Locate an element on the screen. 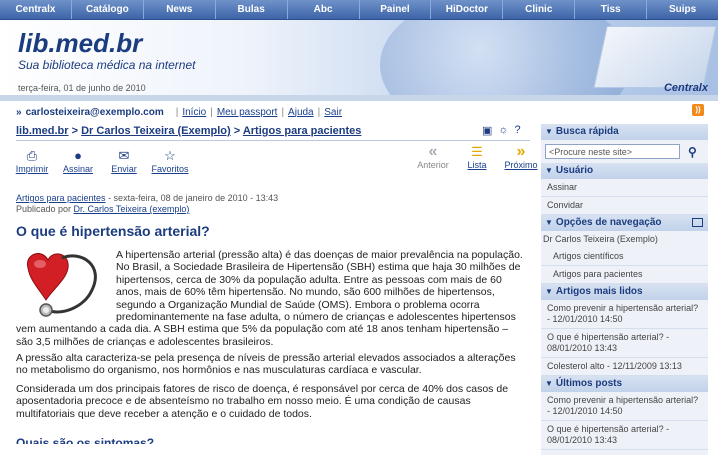 This screenshot has width=718, height=455. nav-tiss: Tiss is located at coordinates (611, 9).